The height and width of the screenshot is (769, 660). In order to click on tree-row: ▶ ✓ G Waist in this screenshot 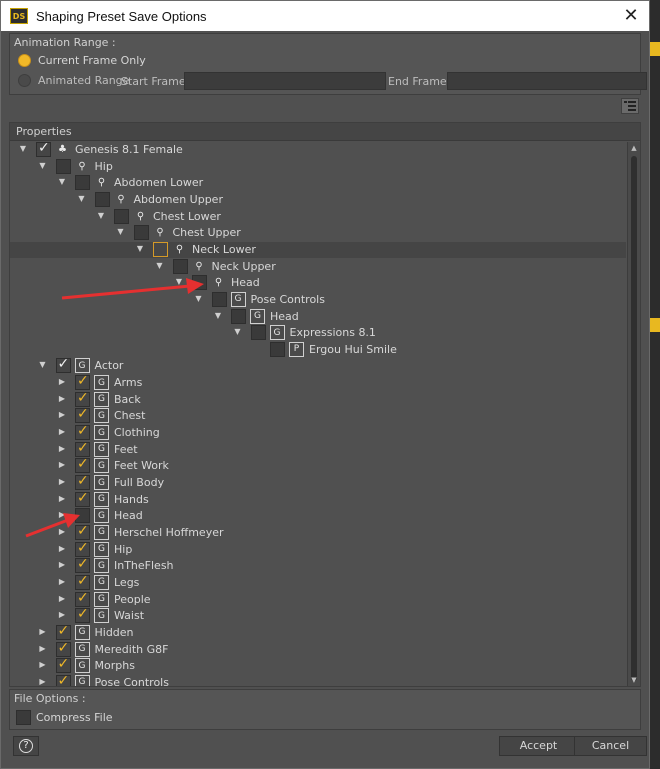, I will do `click(318, 615)`.